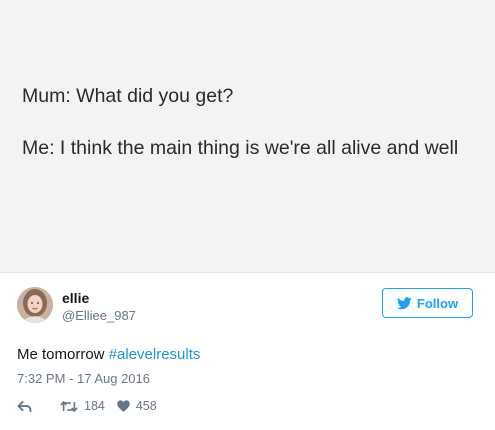  I want to click on author-handle: @Elliee_987, so click(99, 315).